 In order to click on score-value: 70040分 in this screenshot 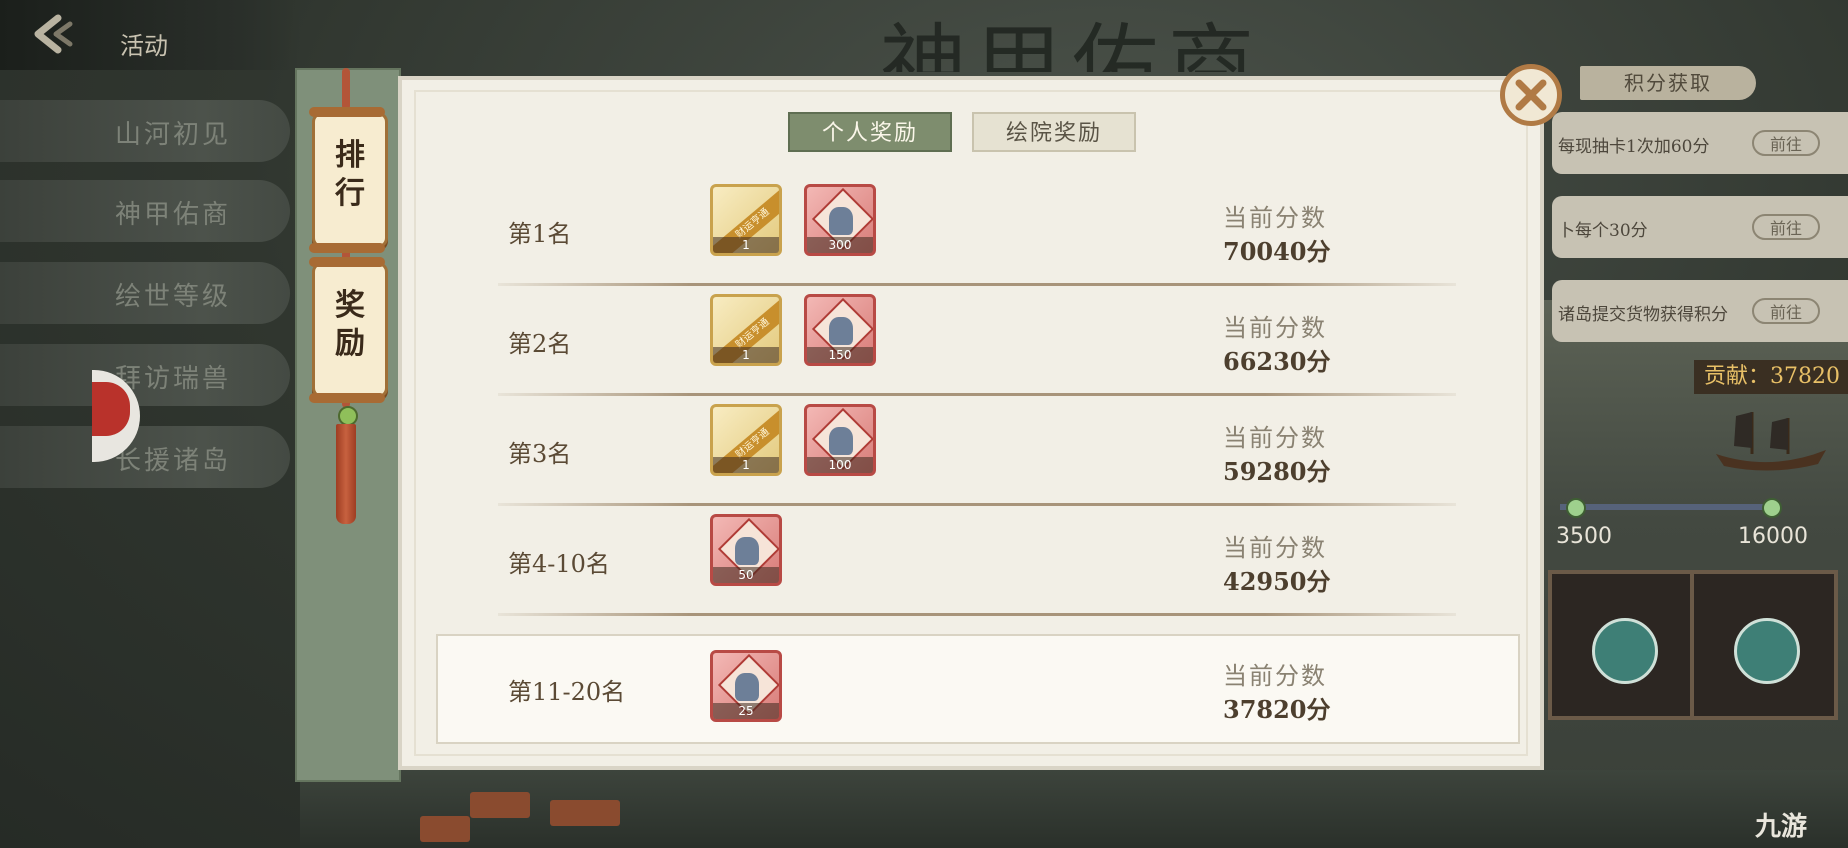, I will do `click(1277, 251)`.